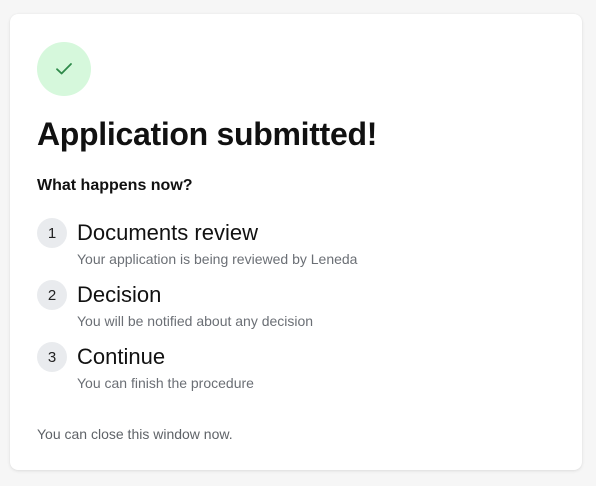 This screenshot has height=486, width=596. What do you see at coordinates (52, 357) in the screenshot?
I see `step-number-badge: 3` at bounding box center [52, 357].